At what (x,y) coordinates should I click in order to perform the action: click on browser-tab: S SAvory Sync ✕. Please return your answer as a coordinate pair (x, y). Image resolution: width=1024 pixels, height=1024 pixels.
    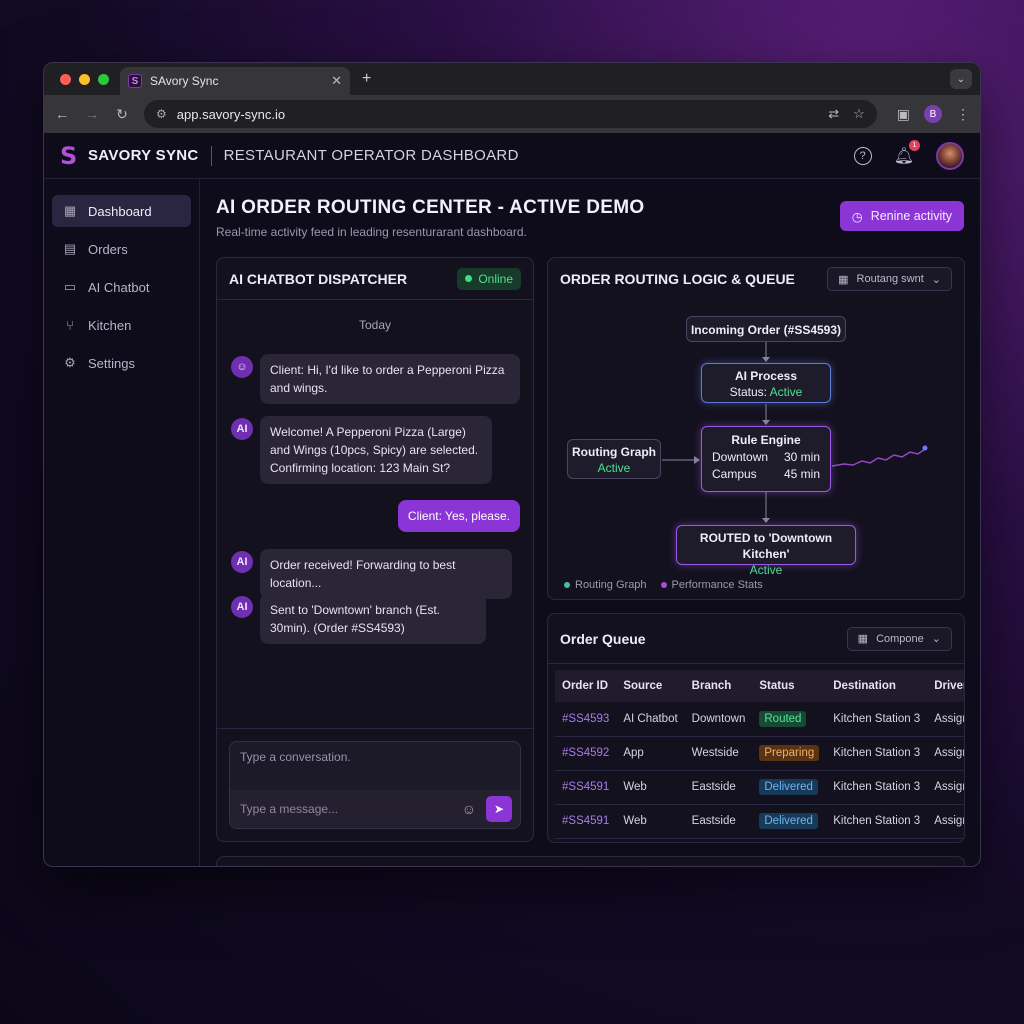
    Looking at the image, I should click on (235, 81).